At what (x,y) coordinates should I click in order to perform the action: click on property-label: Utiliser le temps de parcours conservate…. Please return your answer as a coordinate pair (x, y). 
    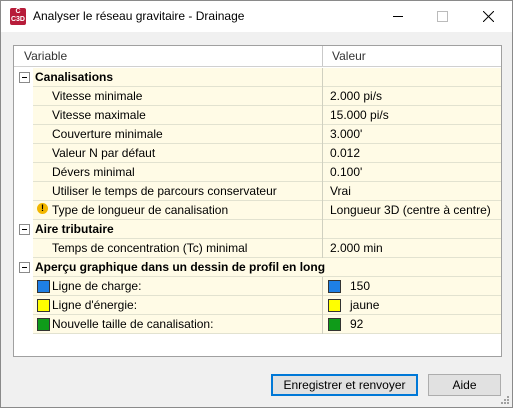
    Looking at the image, I should click on (164, 191).